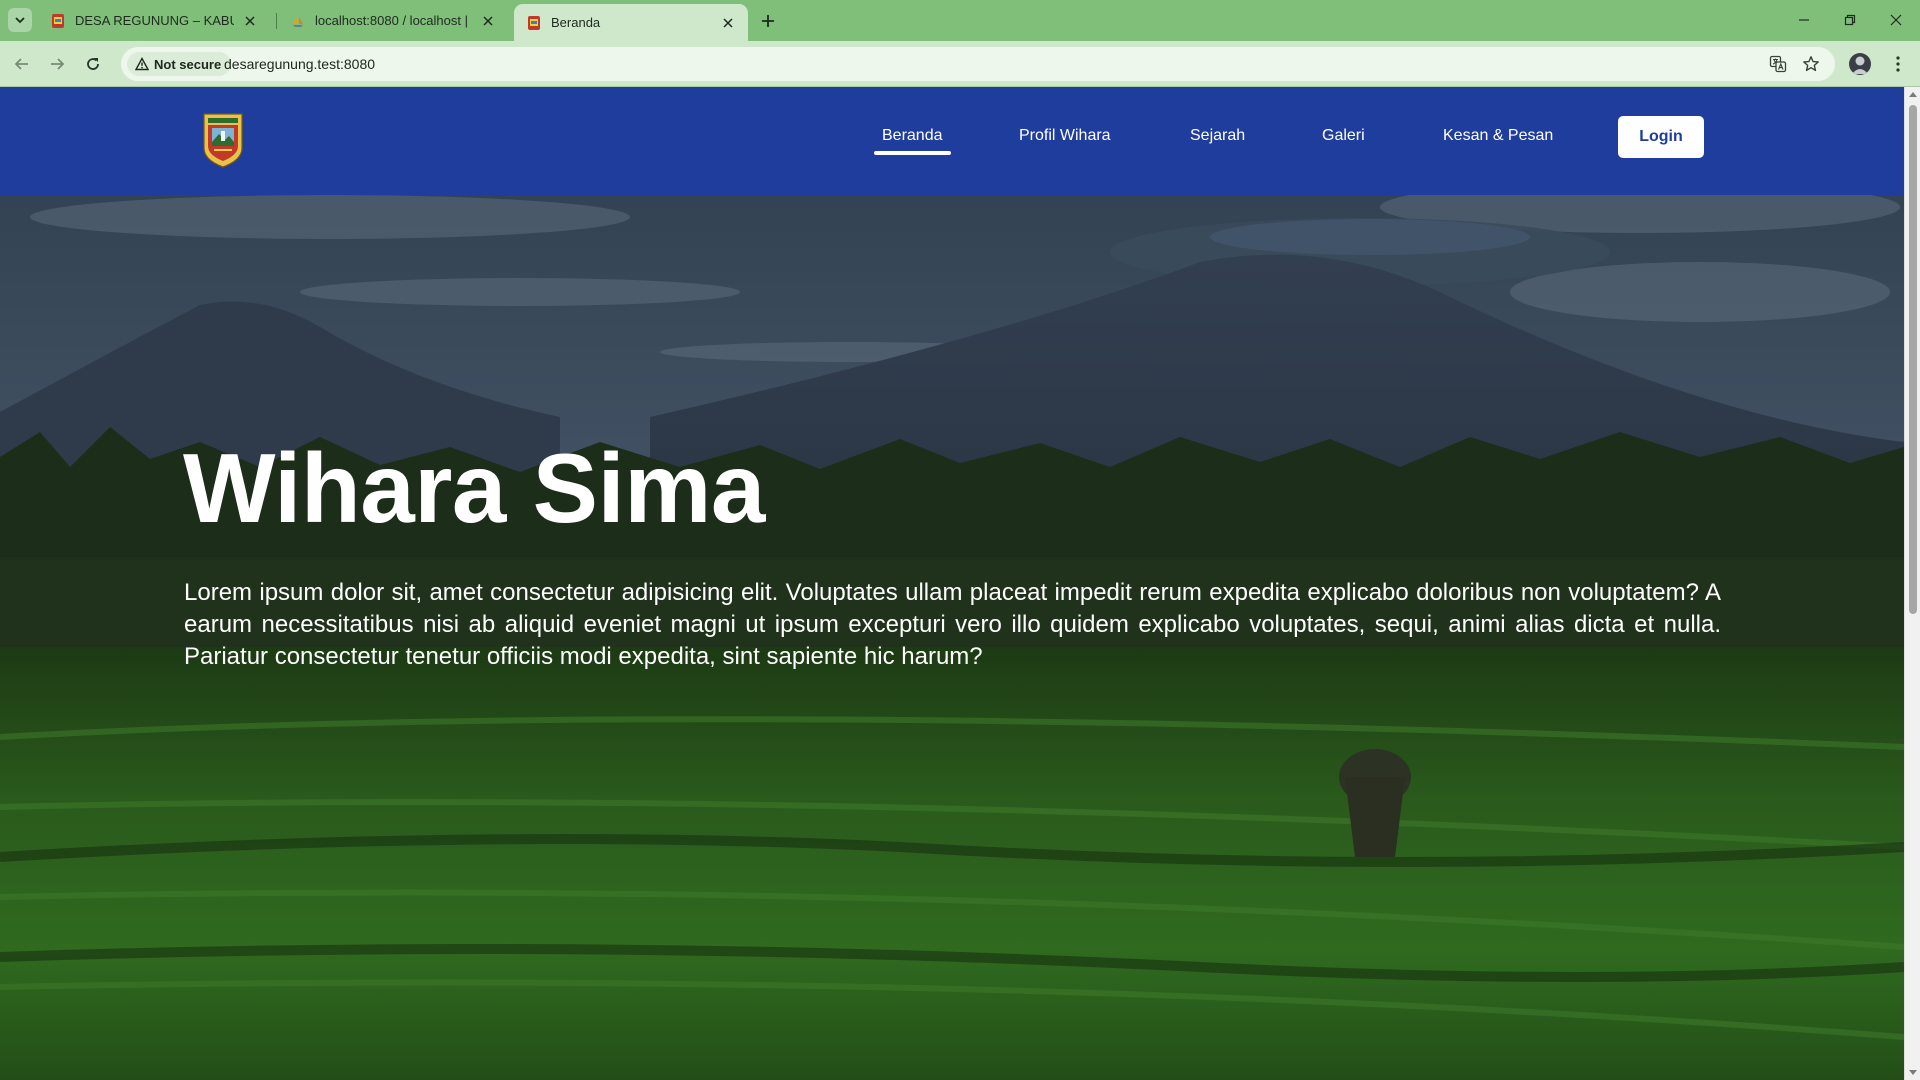 The height and width of the screenshot is (1080, 1920). I want to click on reload-icon, so click(93, 64).